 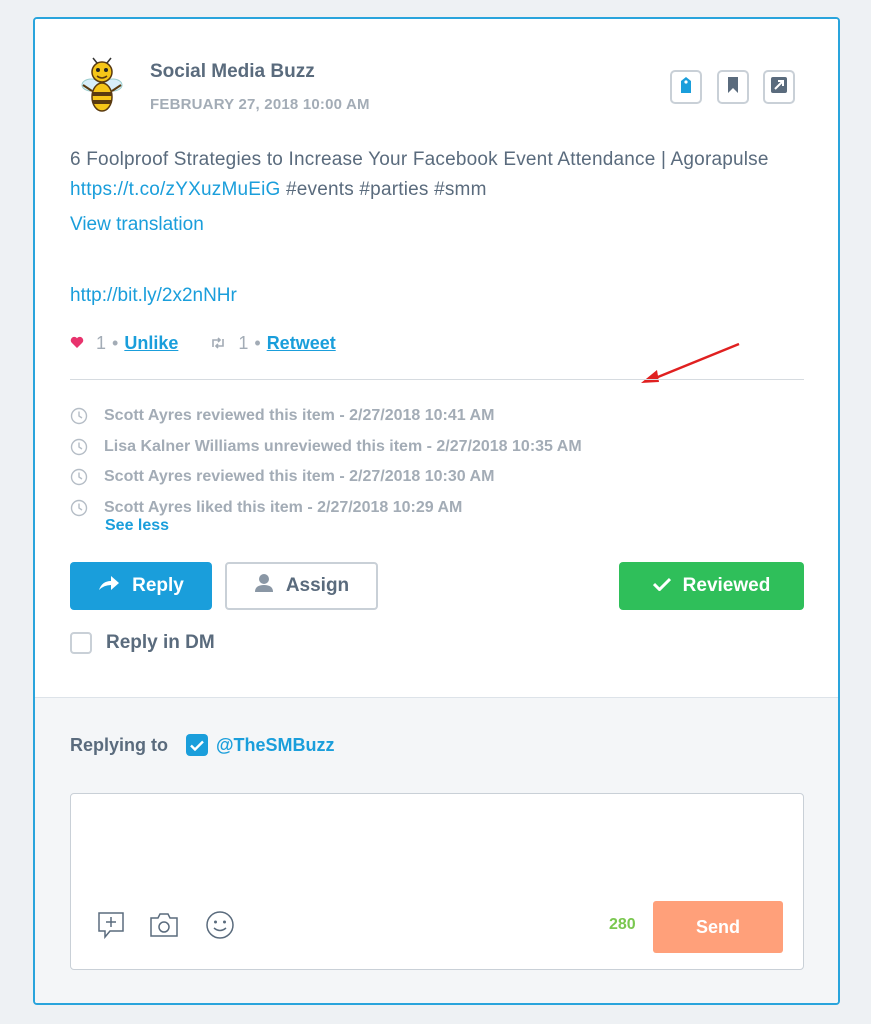 What do you see at coordinates (158, 585) in the screenshot?
I see `reply-label: Reply` at bounding box center [158, 585].